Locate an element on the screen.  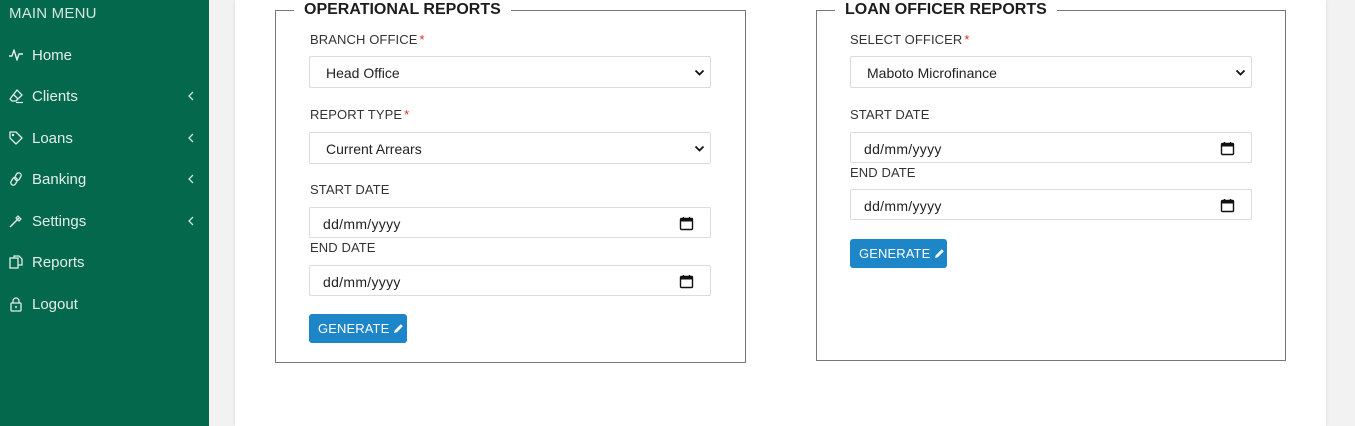
report-type-select: Current Arrears is located at coordinates (510, 148).